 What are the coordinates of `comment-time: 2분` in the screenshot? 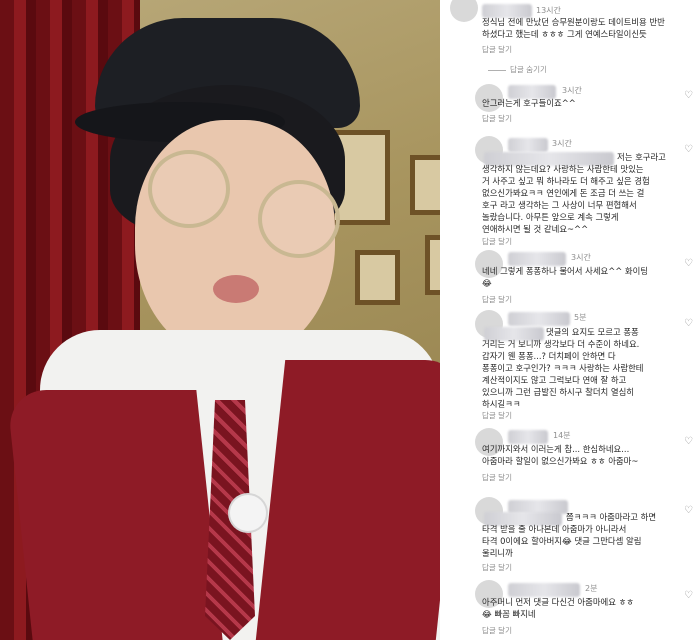 It's located at (591, 588).